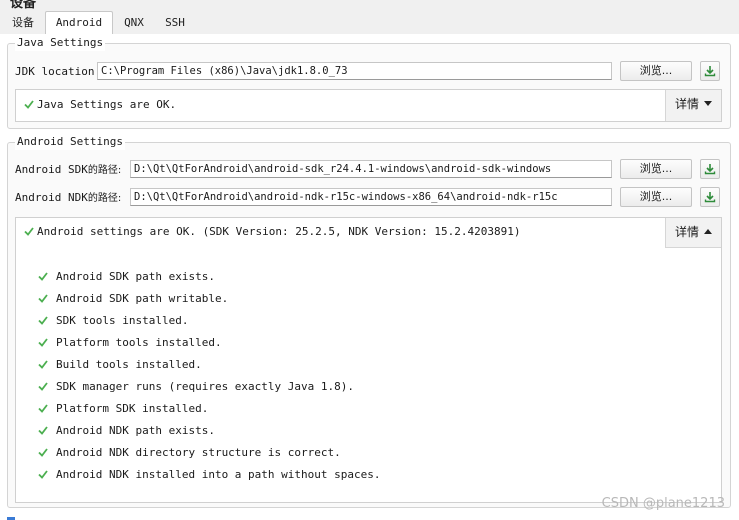 The height and width of the screenshot is (520, 739). I want to click on check-item: Android SDK path exists., so click(126, 277).